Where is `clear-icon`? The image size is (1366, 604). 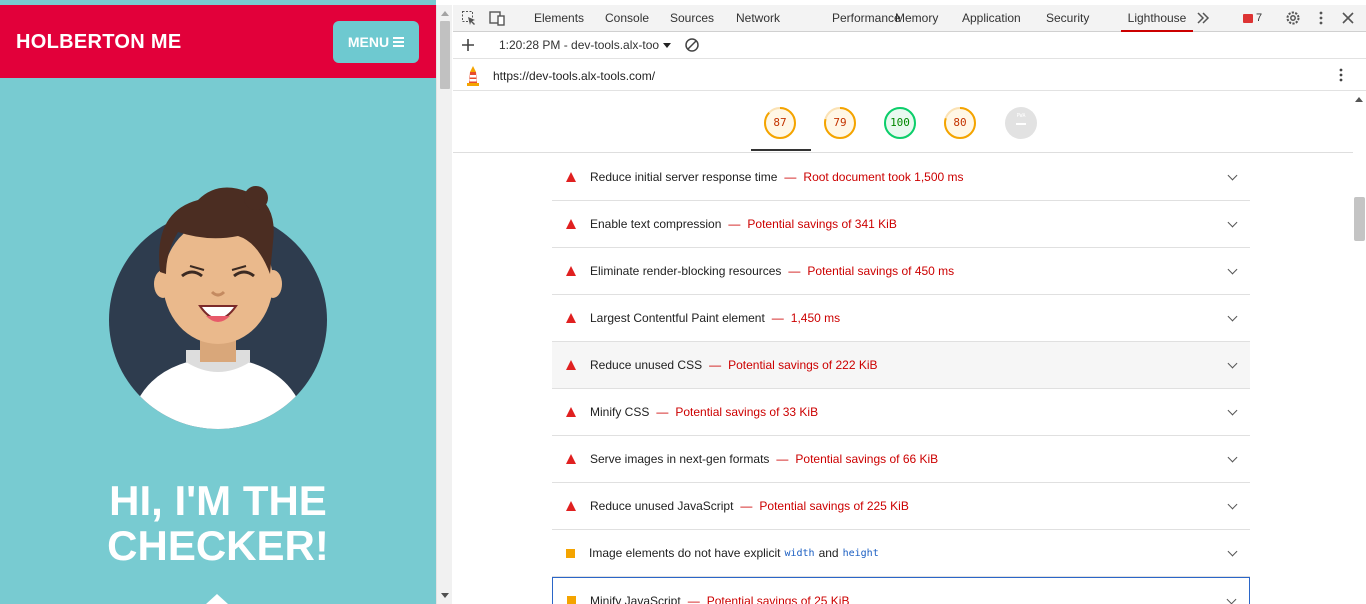 clear-icon is located at coordinates (692, 45).